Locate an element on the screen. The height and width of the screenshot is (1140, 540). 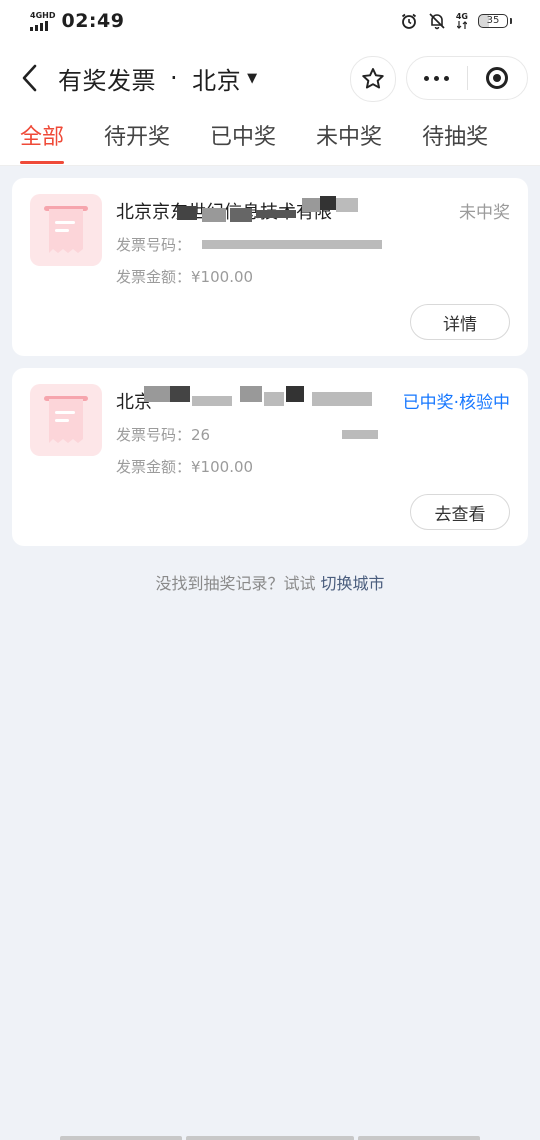
battery-icon: 35 is located at coordinates (495, 21).